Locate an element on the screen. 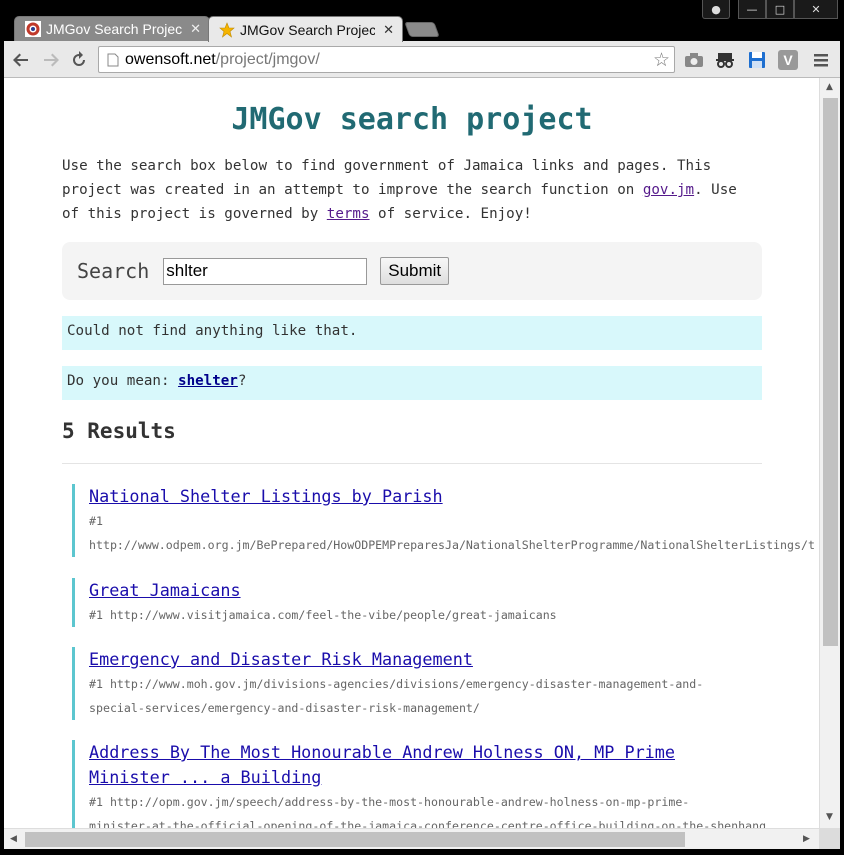  page-title: JMGov search project is located at coordinates (412, 119).